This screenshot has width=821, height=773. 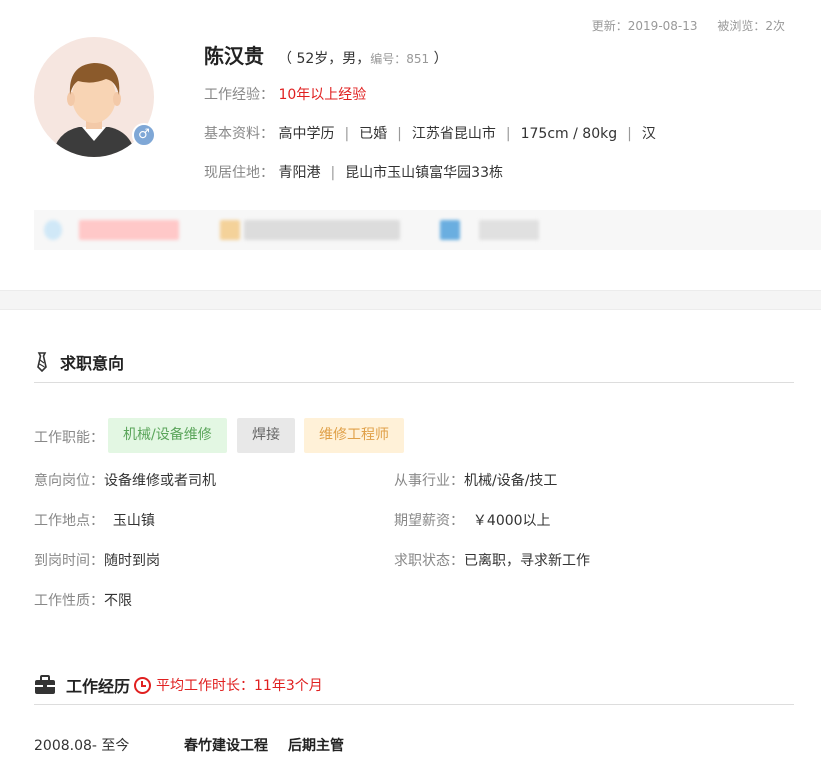 I want to click on functions-label: 工作职能：, so click(x=69, y=438).